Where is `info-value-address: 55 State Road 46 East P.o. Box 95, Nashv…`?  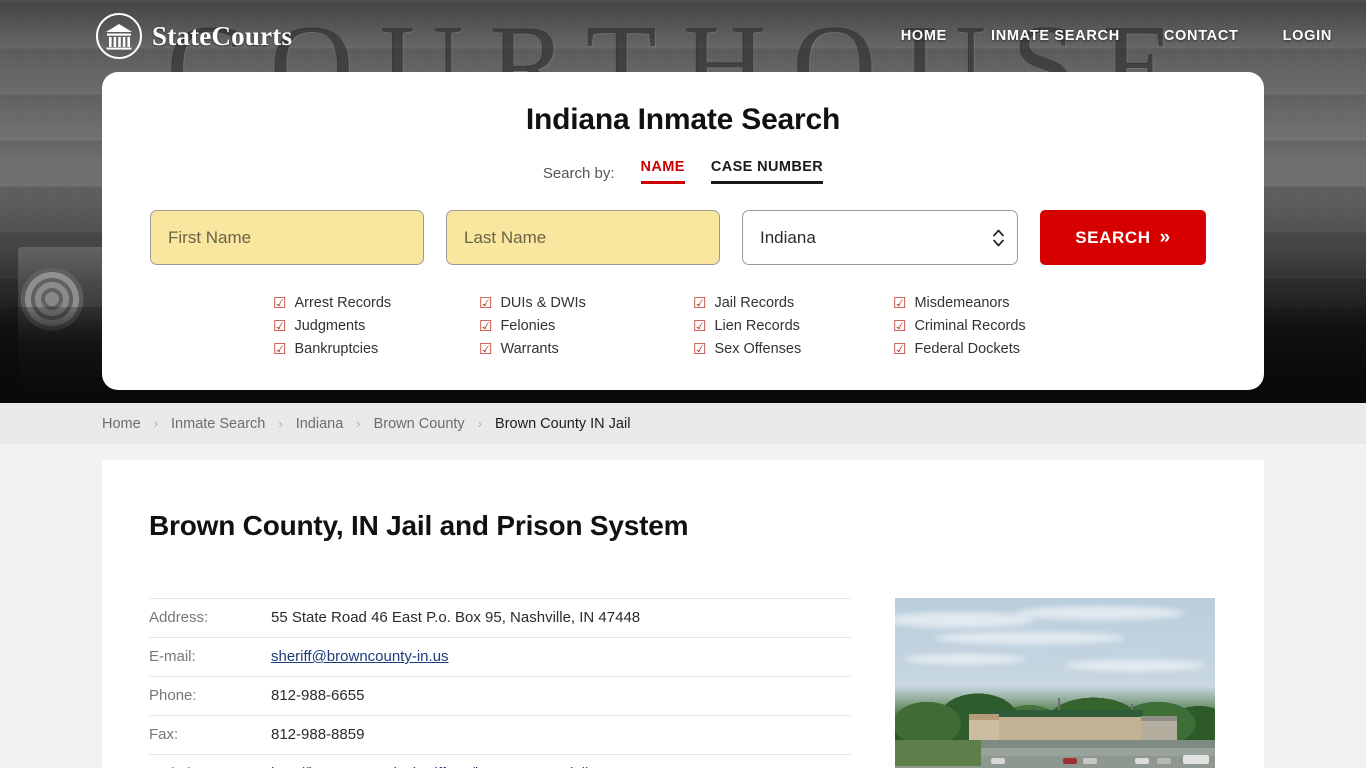
info-value-address: 55 State Road 46 East P.o. Box 95, Nashv… is located at coordinates (561, 618).